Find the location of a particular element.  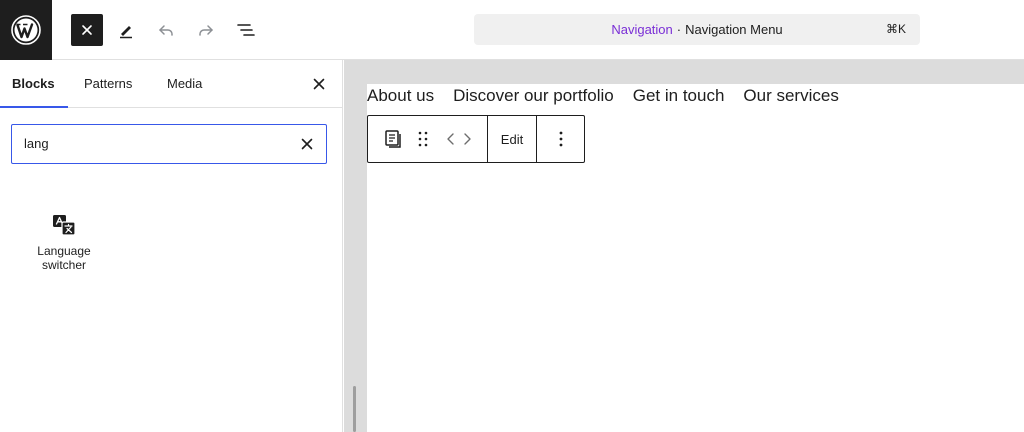

clear-search-button is located at coordinates (307, 144).